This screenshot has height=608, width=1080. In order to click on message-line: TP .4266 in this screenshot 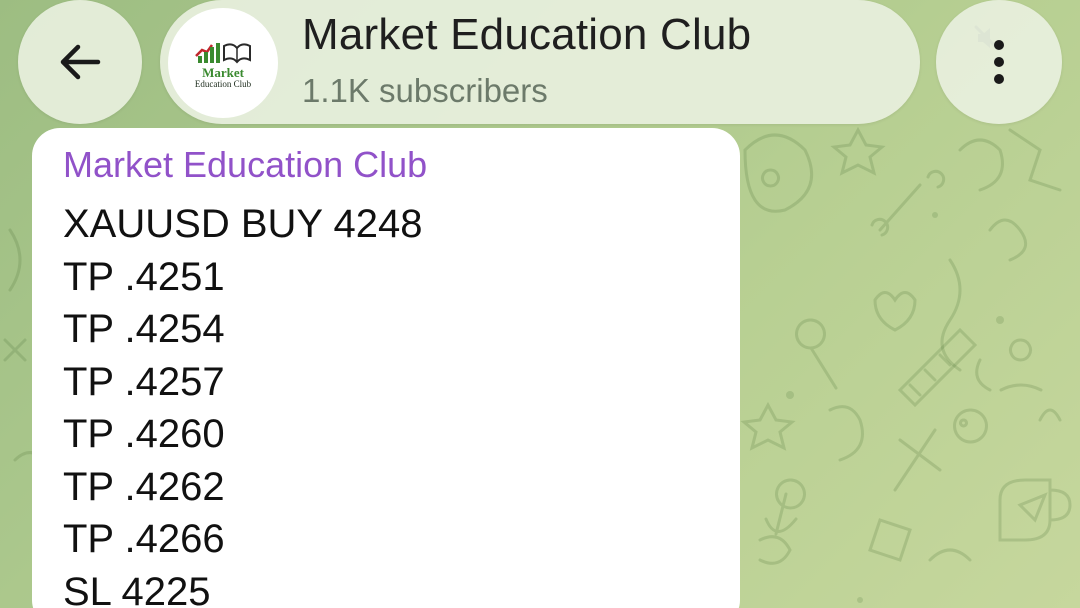, I will do `click(144, 539)`.